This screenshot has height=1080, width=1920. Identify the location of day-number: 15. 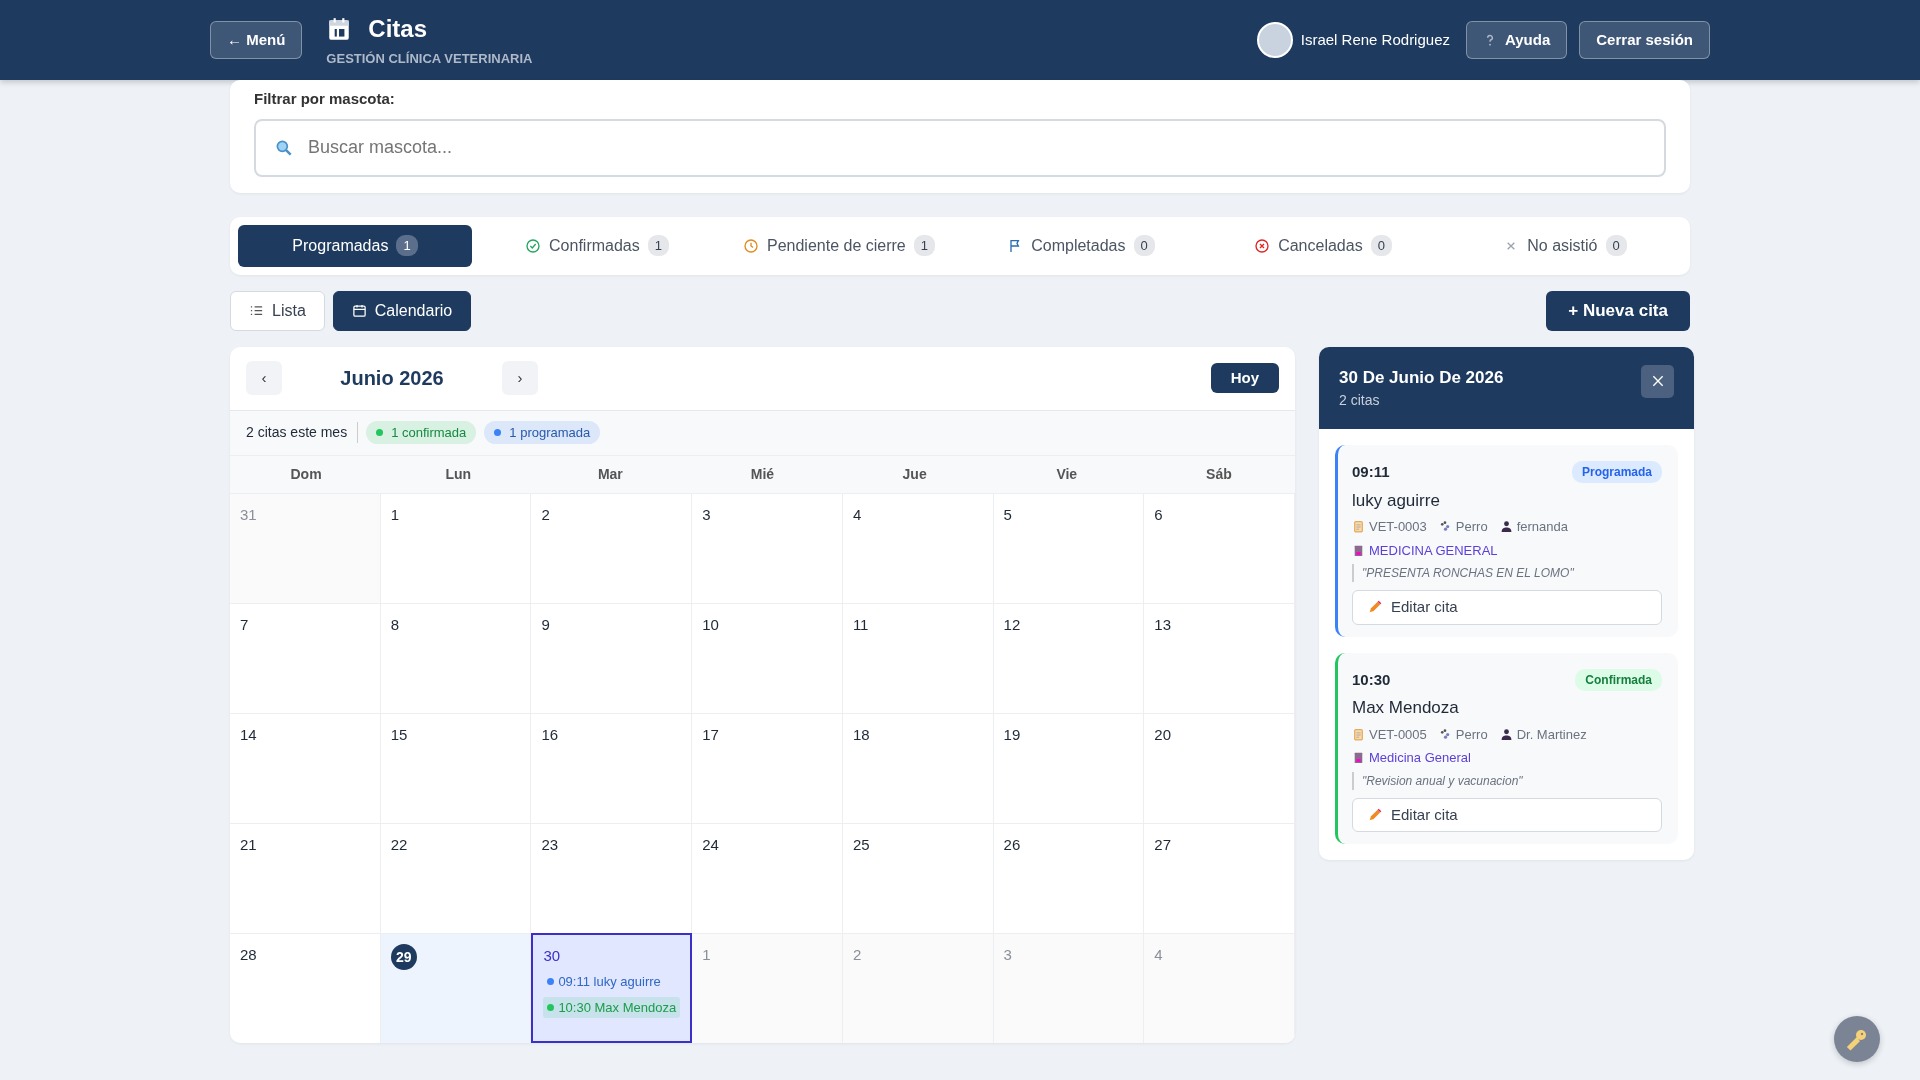
(399, 734).